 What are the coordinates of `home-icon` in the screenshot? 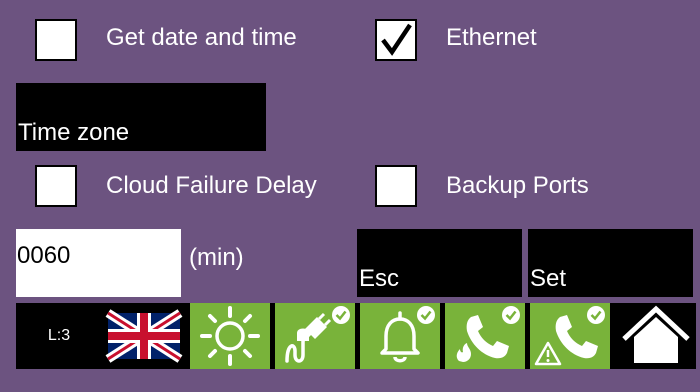 It's located at (656, 334).